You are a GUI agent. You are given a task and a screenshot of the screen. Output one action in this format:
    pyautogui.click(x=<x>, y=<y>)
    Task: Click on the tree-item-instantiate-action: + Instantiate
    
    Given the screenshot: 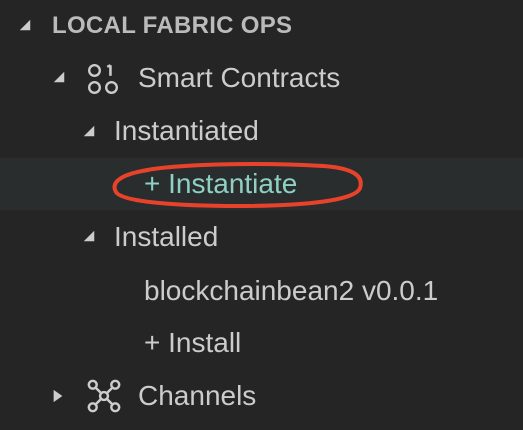 What is the action you would take?
    pyautogui.click(x=261, y=184)
    